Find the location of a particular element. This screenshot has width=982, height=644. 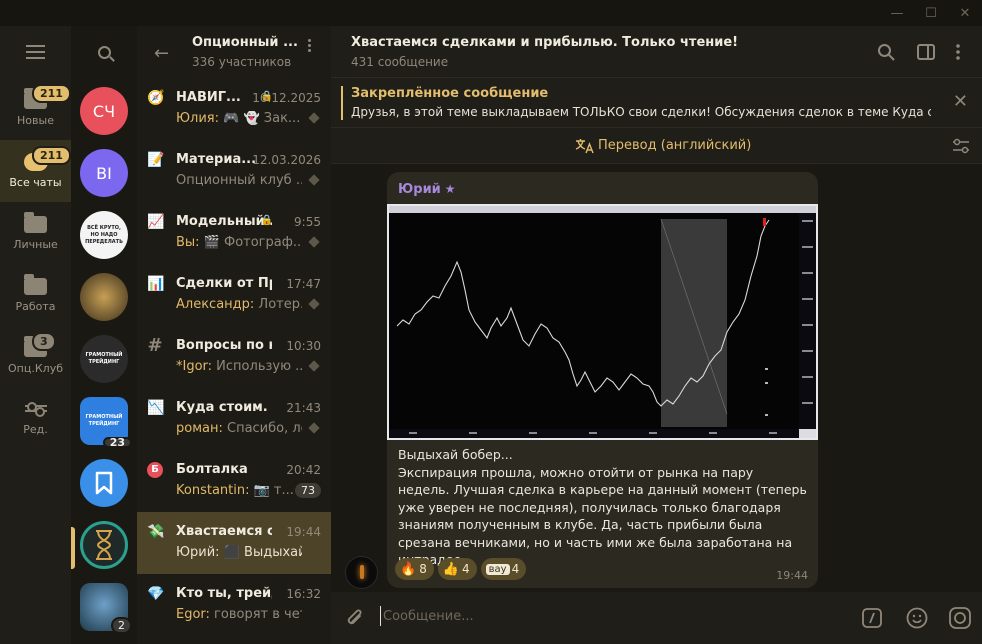

reaction-fire: 🔥 8 is located at coordinates (414, 569).